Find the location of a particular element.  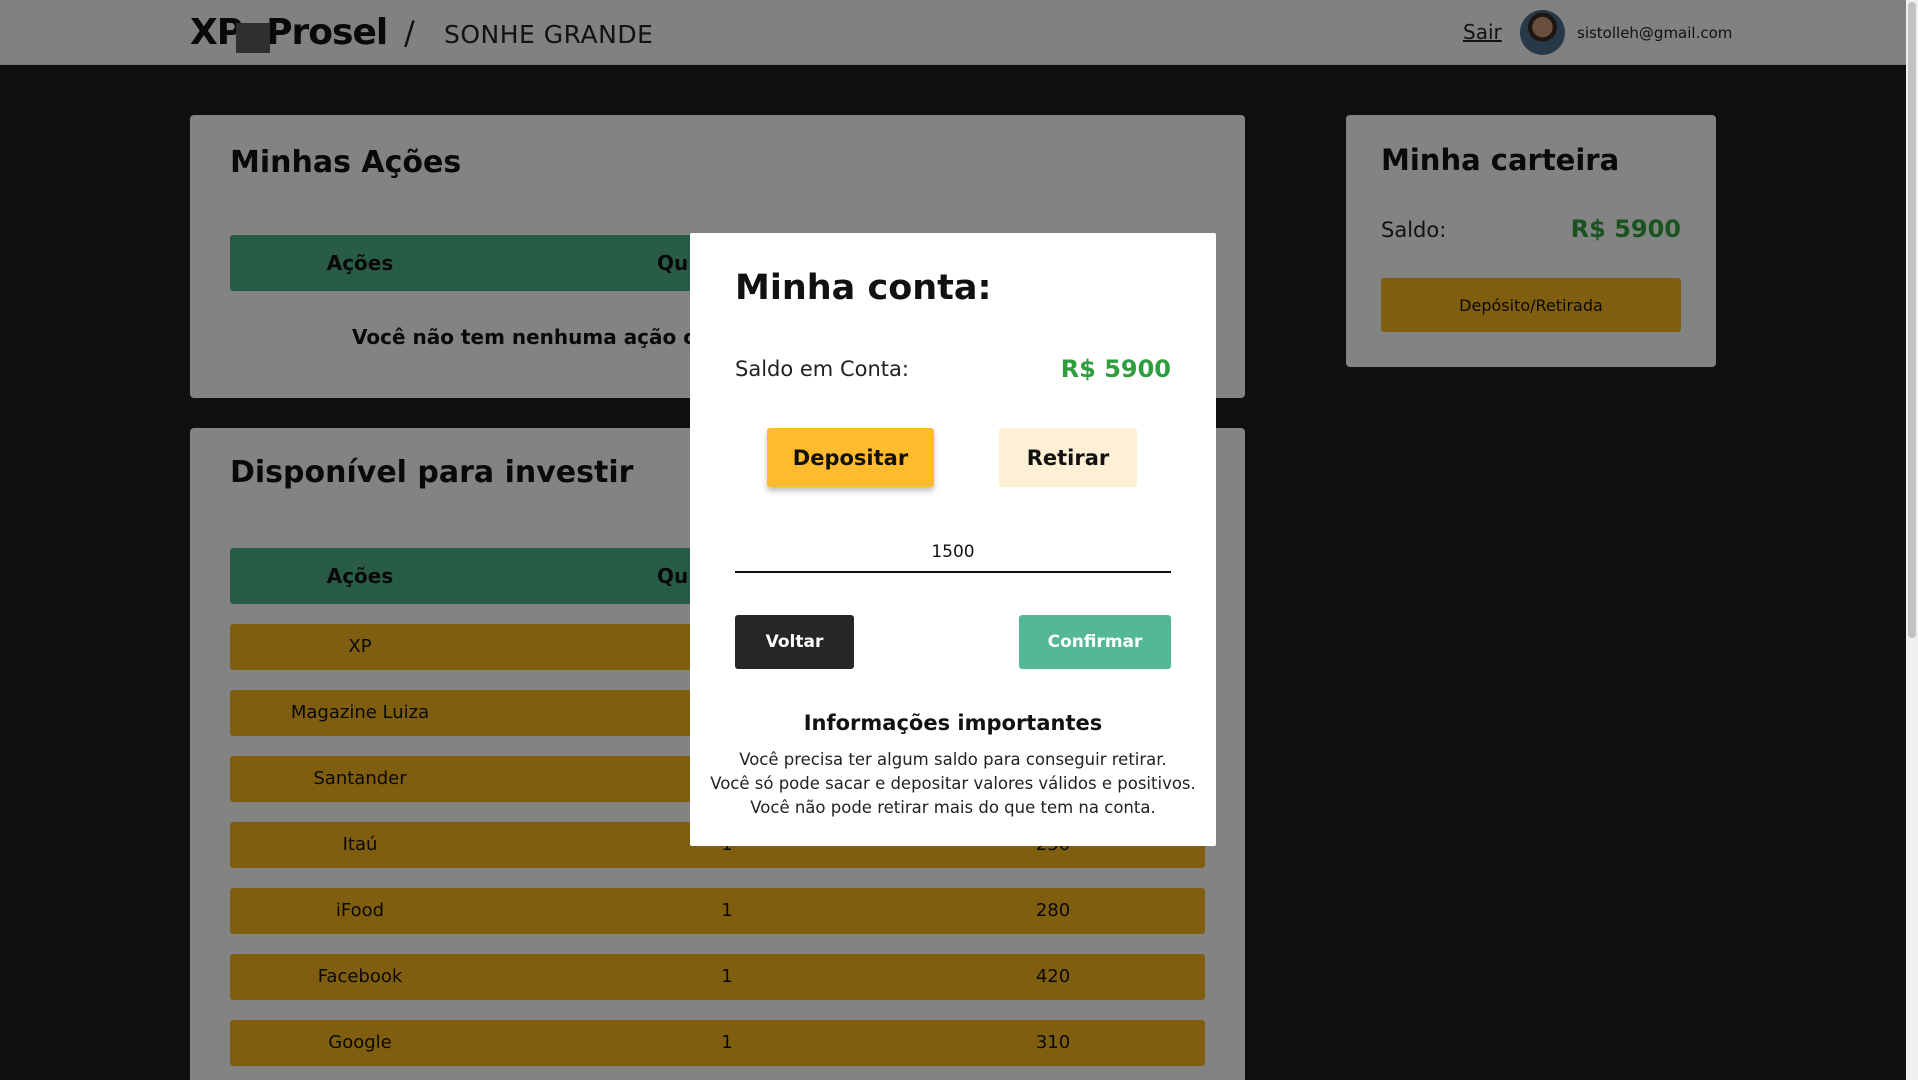

modal-title: Minha conta: is located at coordinates (863, 288).